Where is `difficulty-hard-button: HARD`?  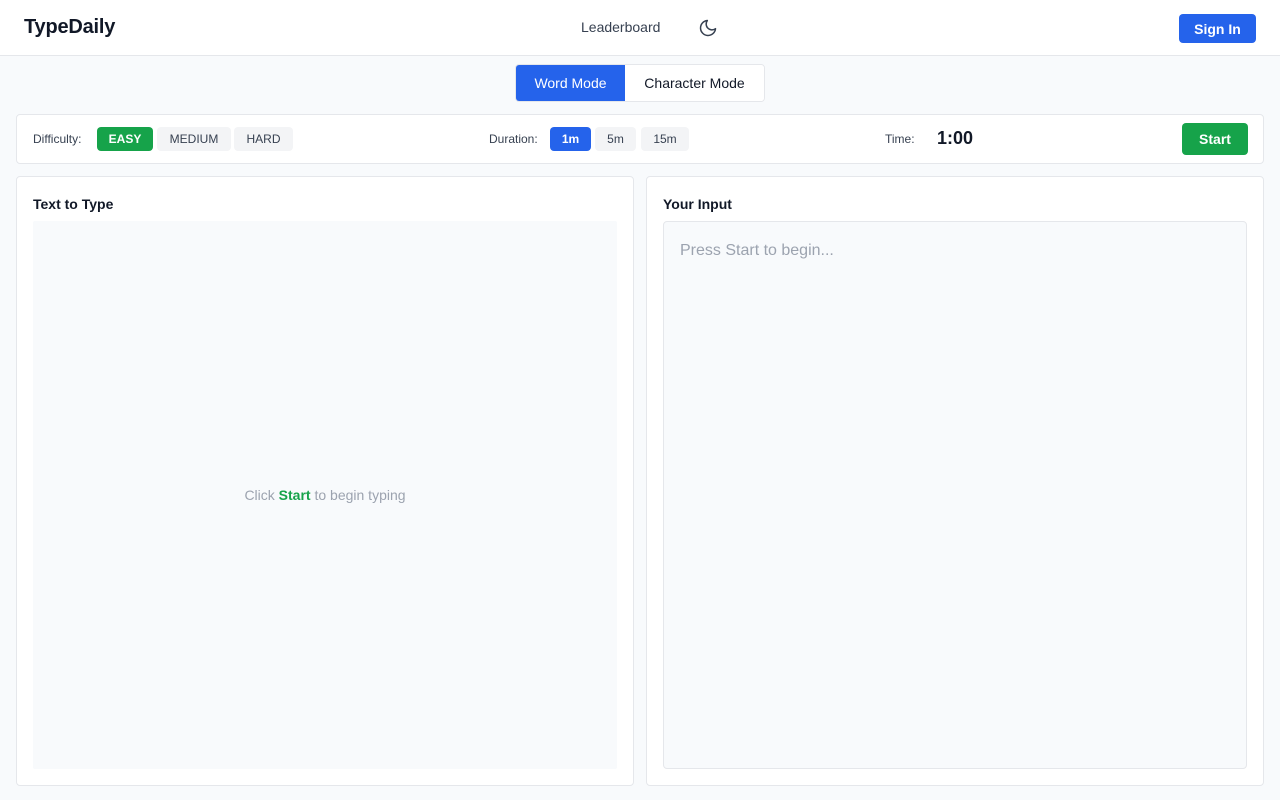
difficulty-hard-button: HARD is located at coordinates (263, 139).